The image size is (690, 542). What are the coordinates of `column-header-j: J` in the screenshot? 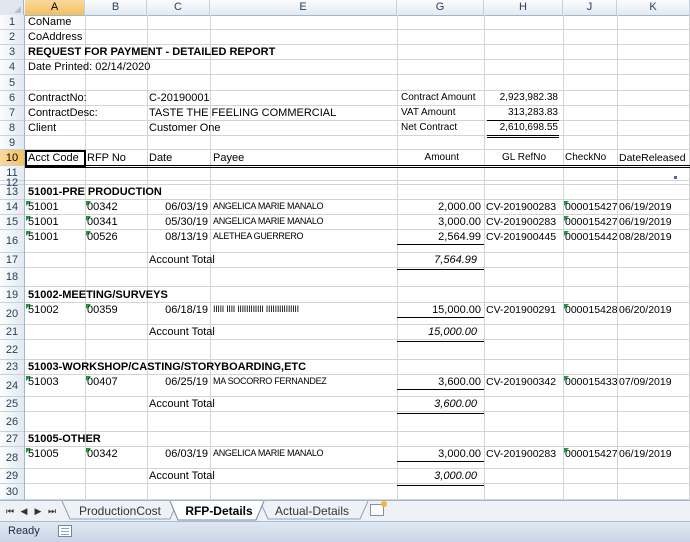 It's located at (590, 7).